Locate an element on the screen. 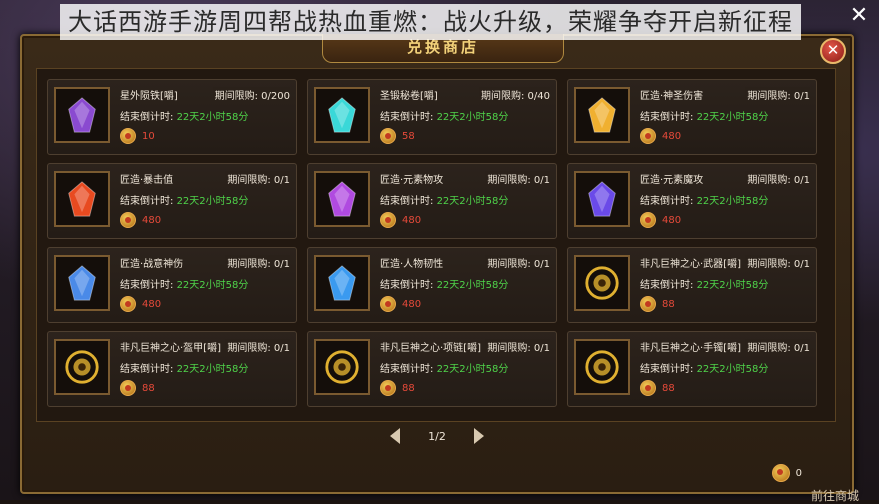  shop-item-card: 匠造·神圣伤害 期间限购: 0/1 结束倒计时: 22天2小时58分 480 is located at coordinates (692, 117).